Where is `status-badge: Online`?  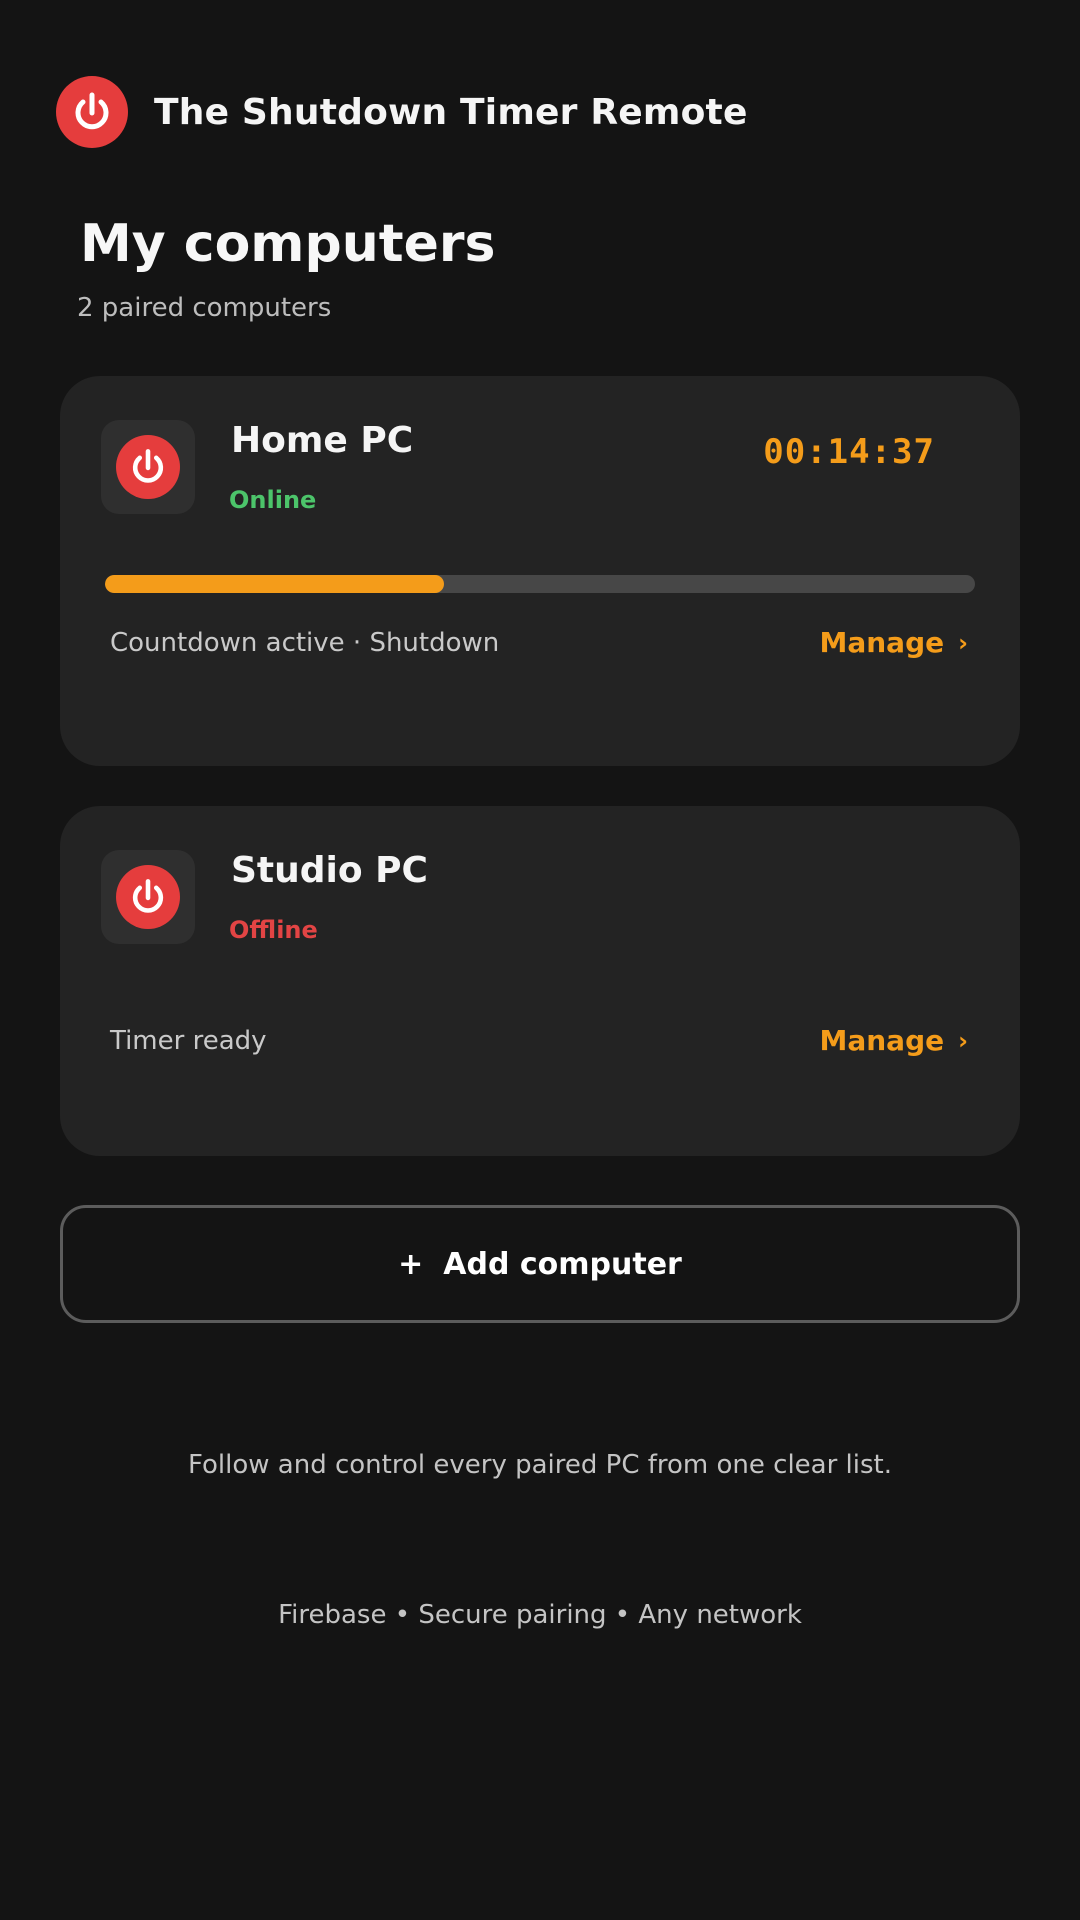 status-badge: Online is located at coordinates (273, 500).